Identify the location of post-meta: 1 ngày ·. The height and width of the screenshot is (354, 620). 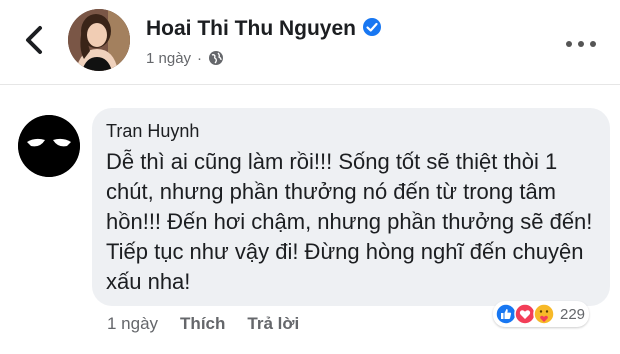
(185, 60).